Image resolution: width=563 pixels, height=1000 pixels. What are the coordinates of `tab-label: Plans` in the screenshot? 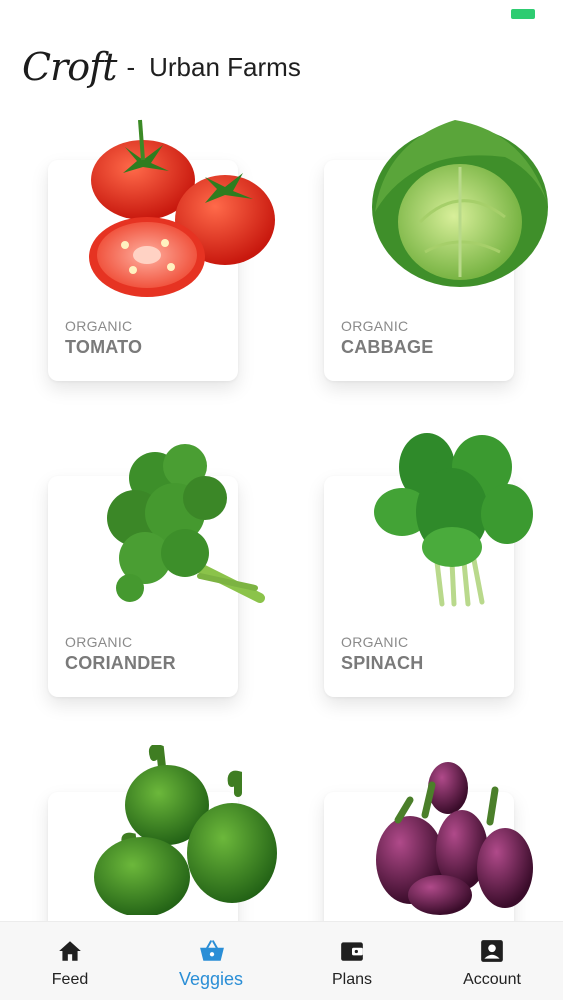 It's located at (352, 979).